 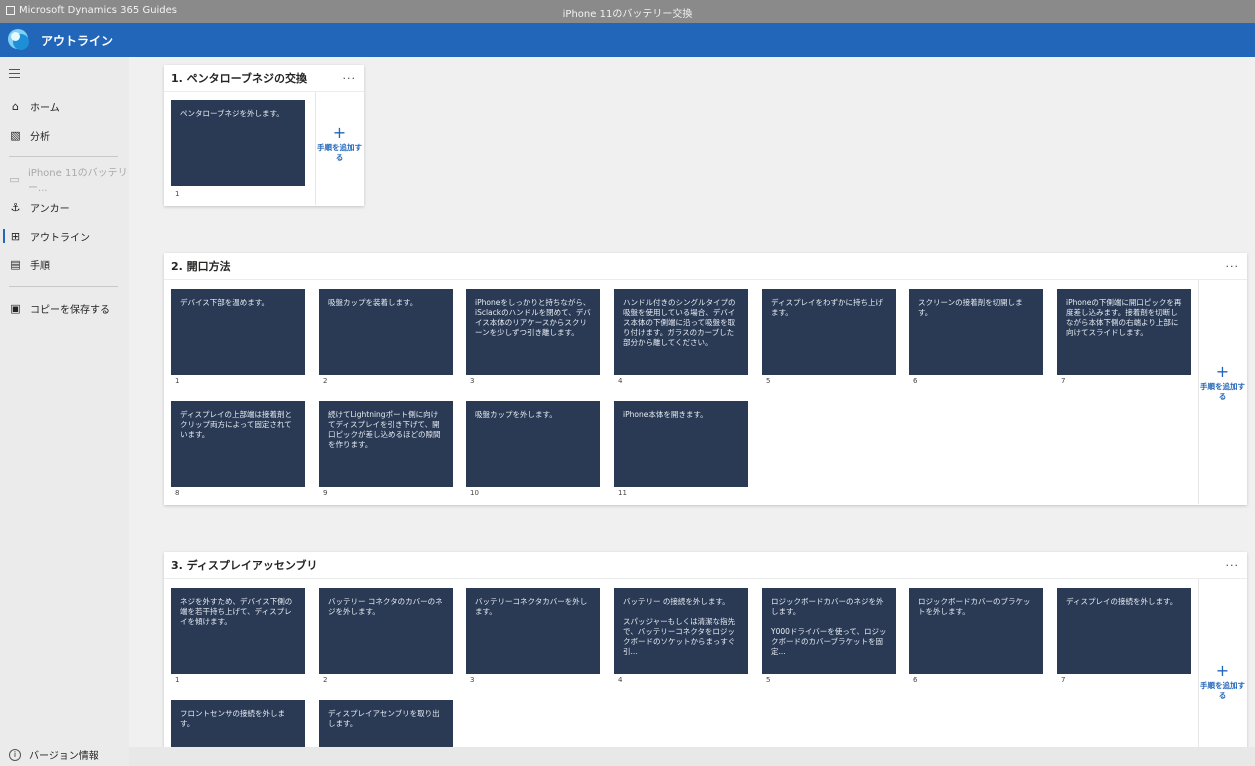 What do you see at coordinates (15, 754) in the screenshot?
I see `info-icon: i` at bounding box center [15, 754].